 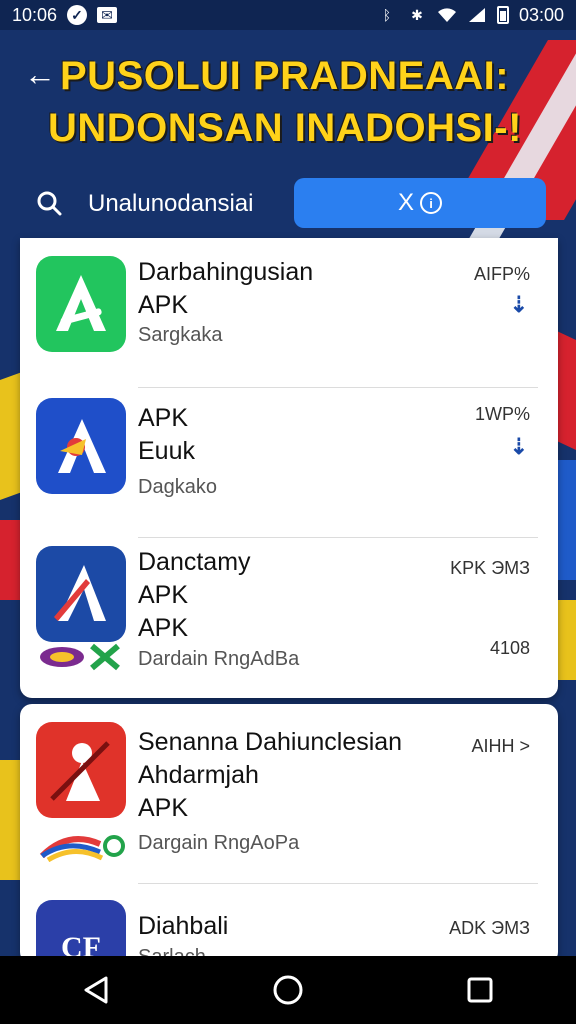 What do you see at coordinates (194, 562) in the screenshot?
I see `app-title-line: Danctamy` at bounding box center [194, 562].